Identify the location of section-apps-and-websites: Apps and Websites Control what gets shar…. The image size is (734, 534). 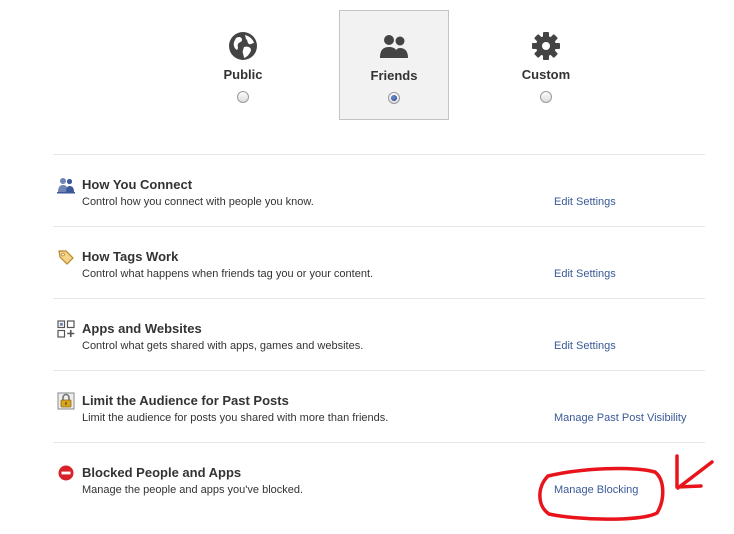
(379, 354).